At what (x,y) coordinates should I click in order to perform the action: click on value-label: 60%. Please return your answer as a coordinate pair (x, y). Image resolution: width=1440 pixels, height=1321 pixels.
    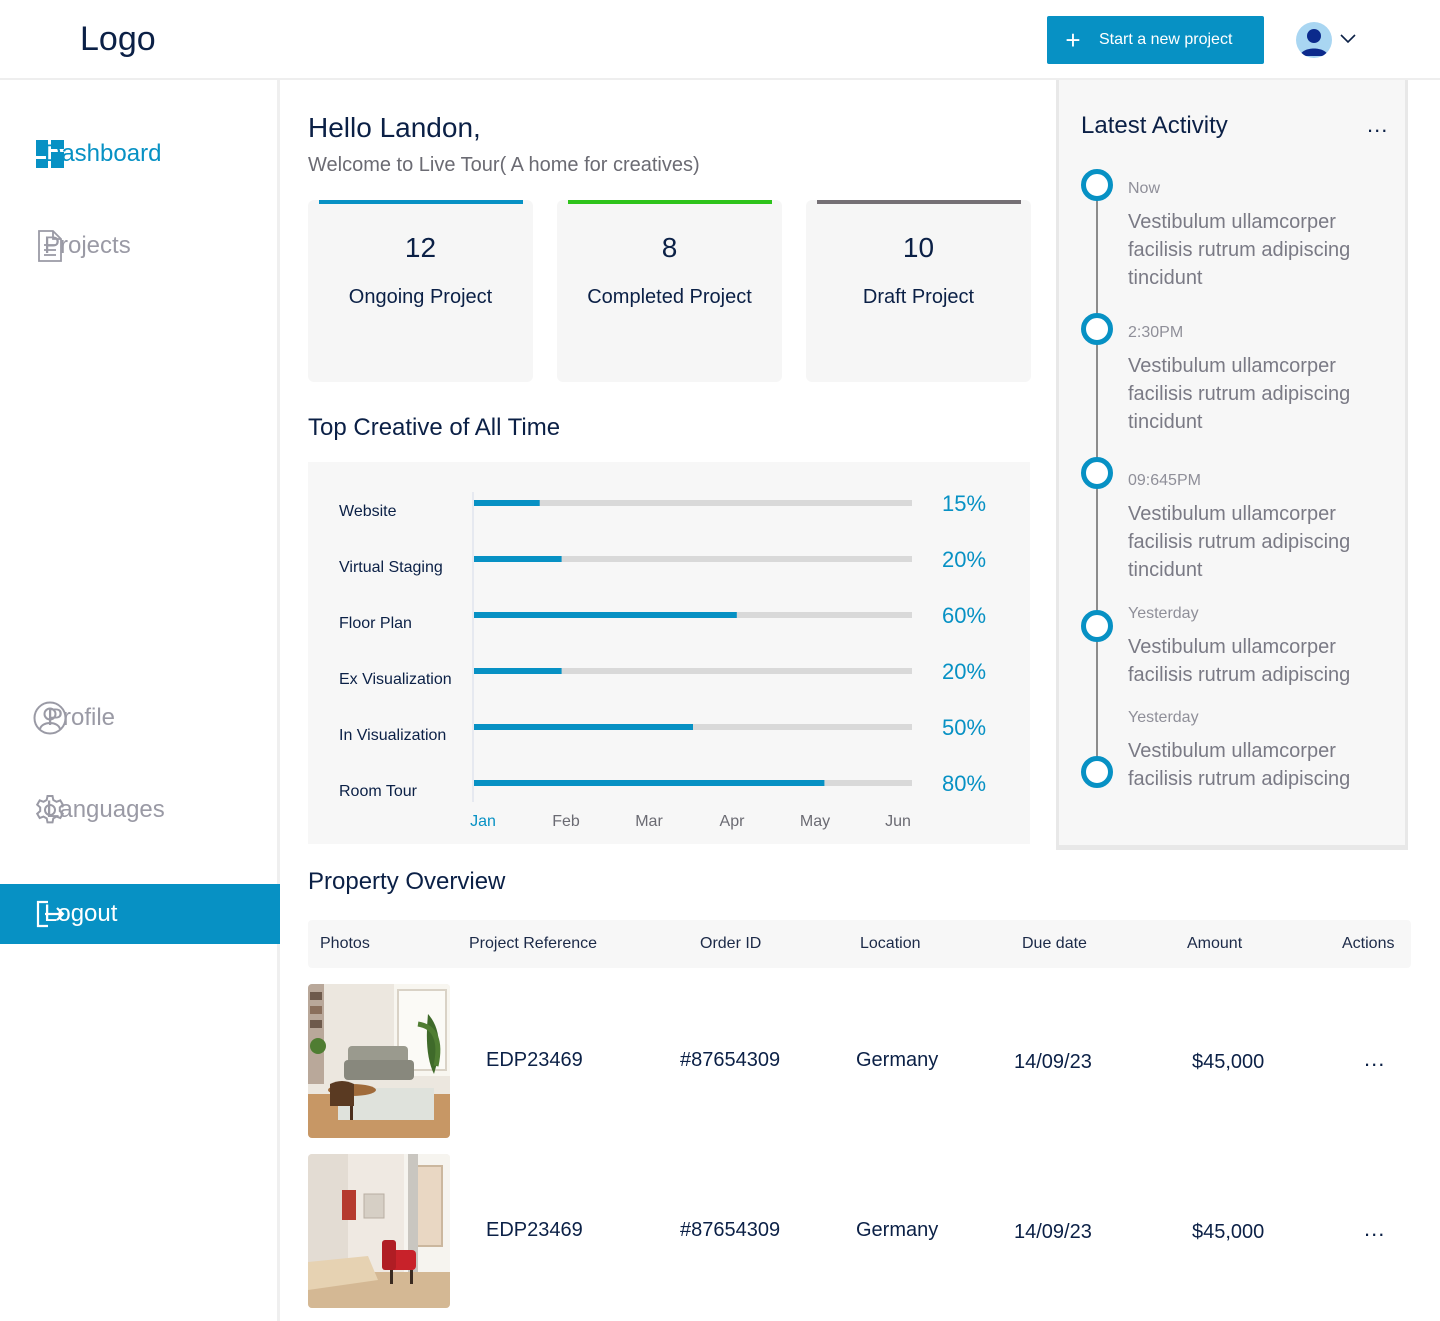
    Looking at the image, I should click on (964, 615).